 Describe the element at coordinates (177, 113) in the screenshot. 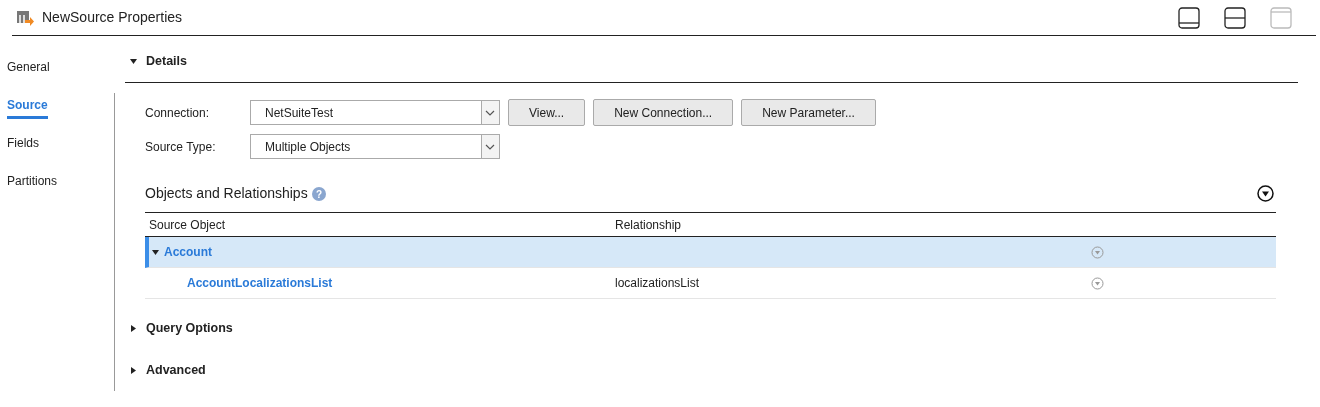

I see `field-label: Connection:` at that location.